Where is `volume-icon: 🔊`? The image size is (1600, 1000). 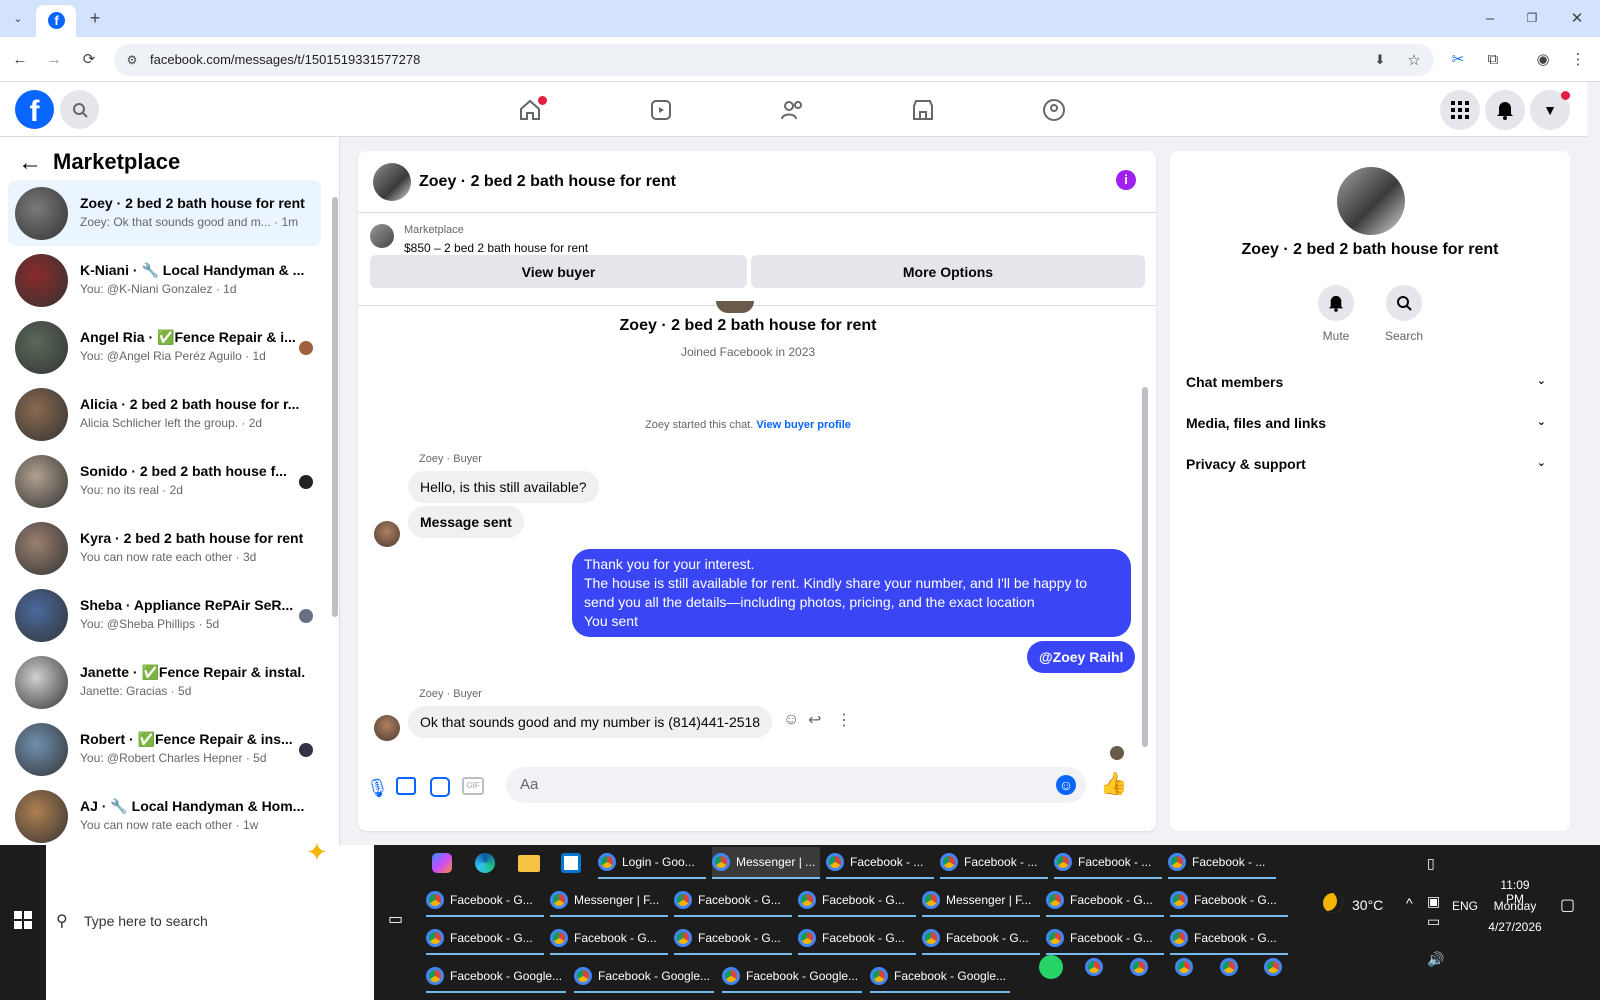 volume-icon: 🔊 is located at coordinates (1435, 959).